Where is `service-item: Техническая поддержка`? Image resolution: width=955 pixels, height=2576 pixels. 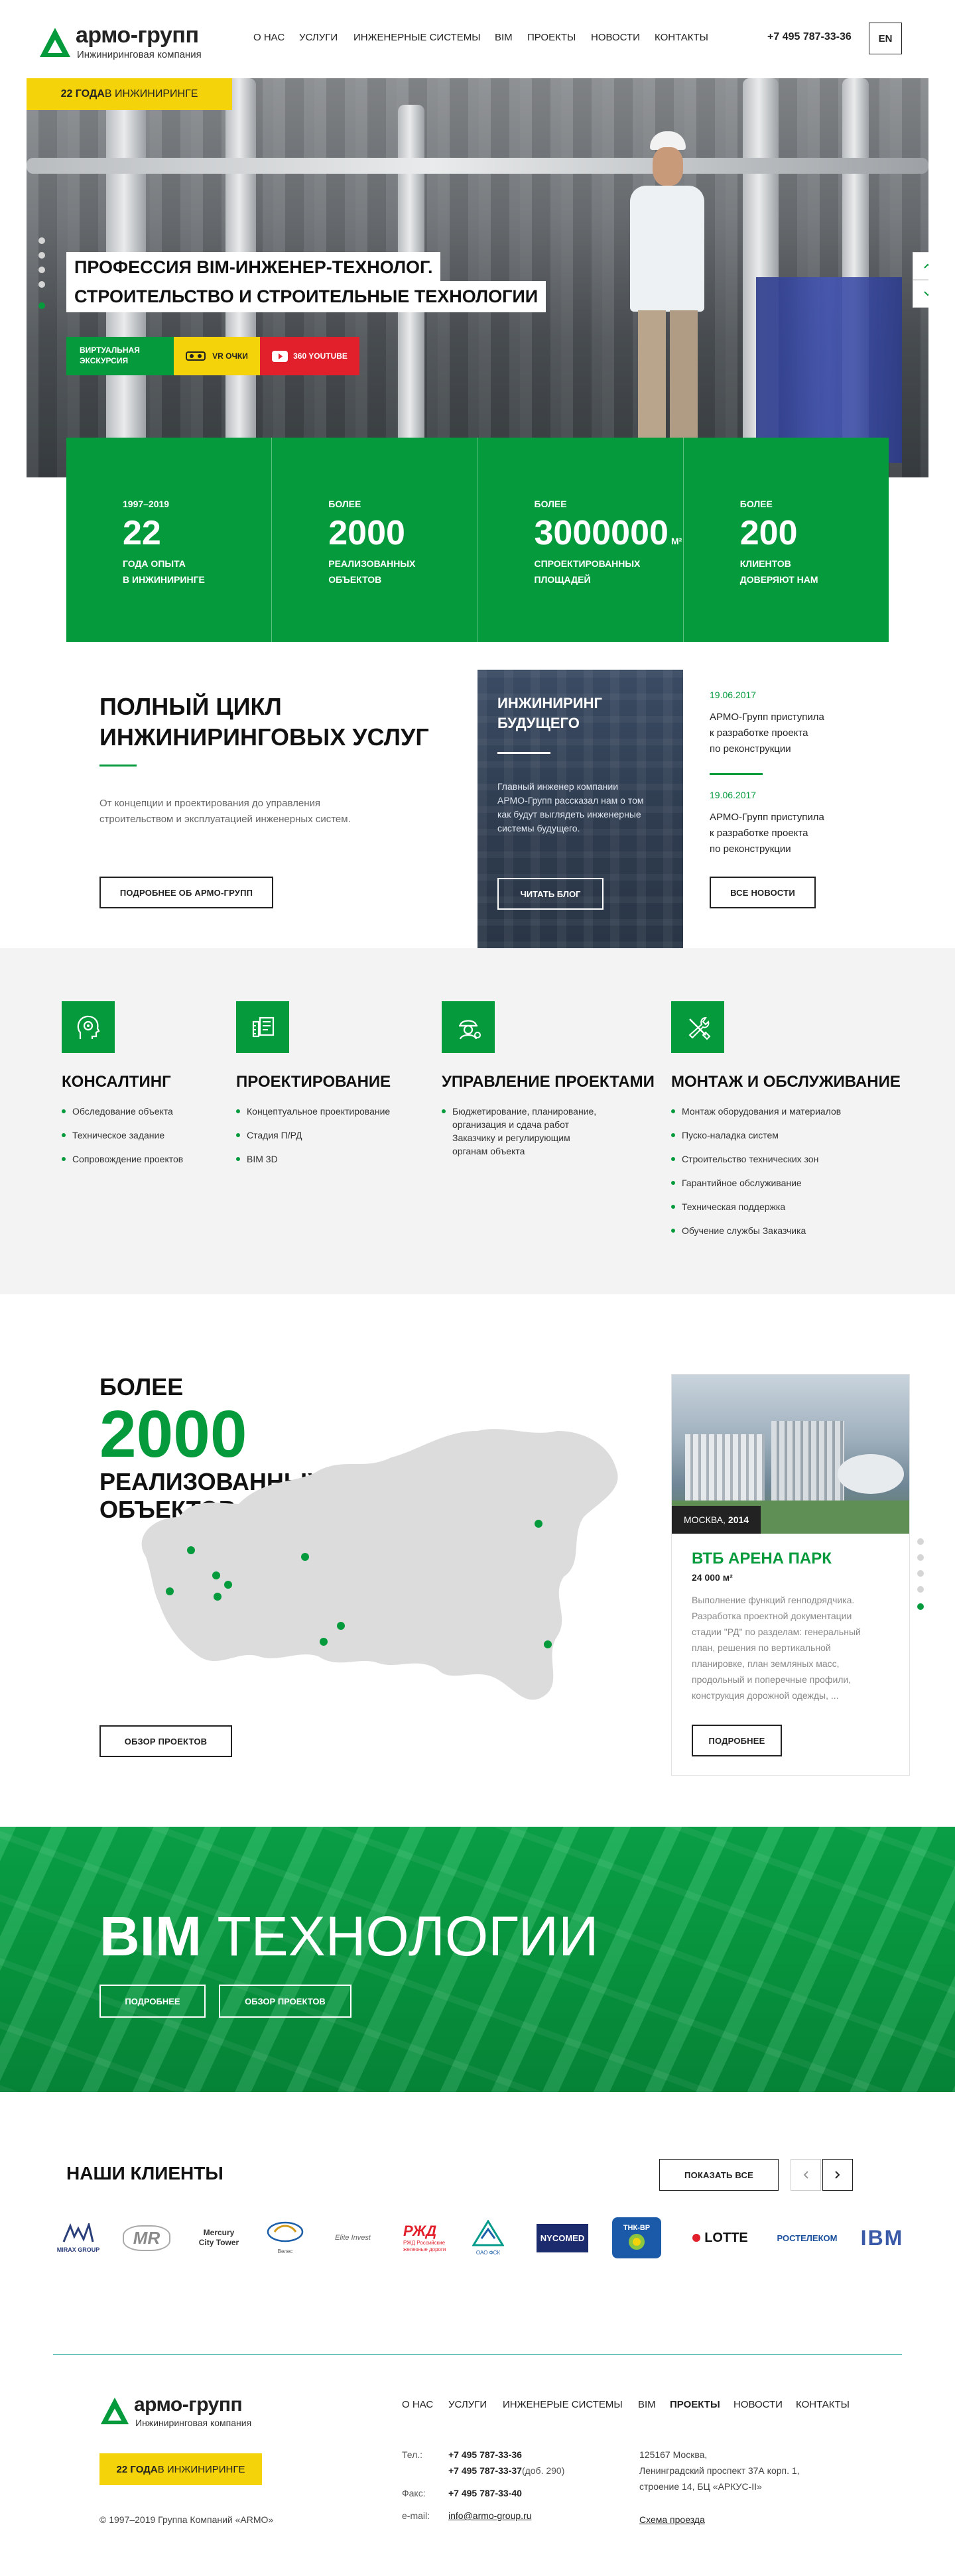
service-item: Техническая поддержка is located at coordinates (756, 1206).